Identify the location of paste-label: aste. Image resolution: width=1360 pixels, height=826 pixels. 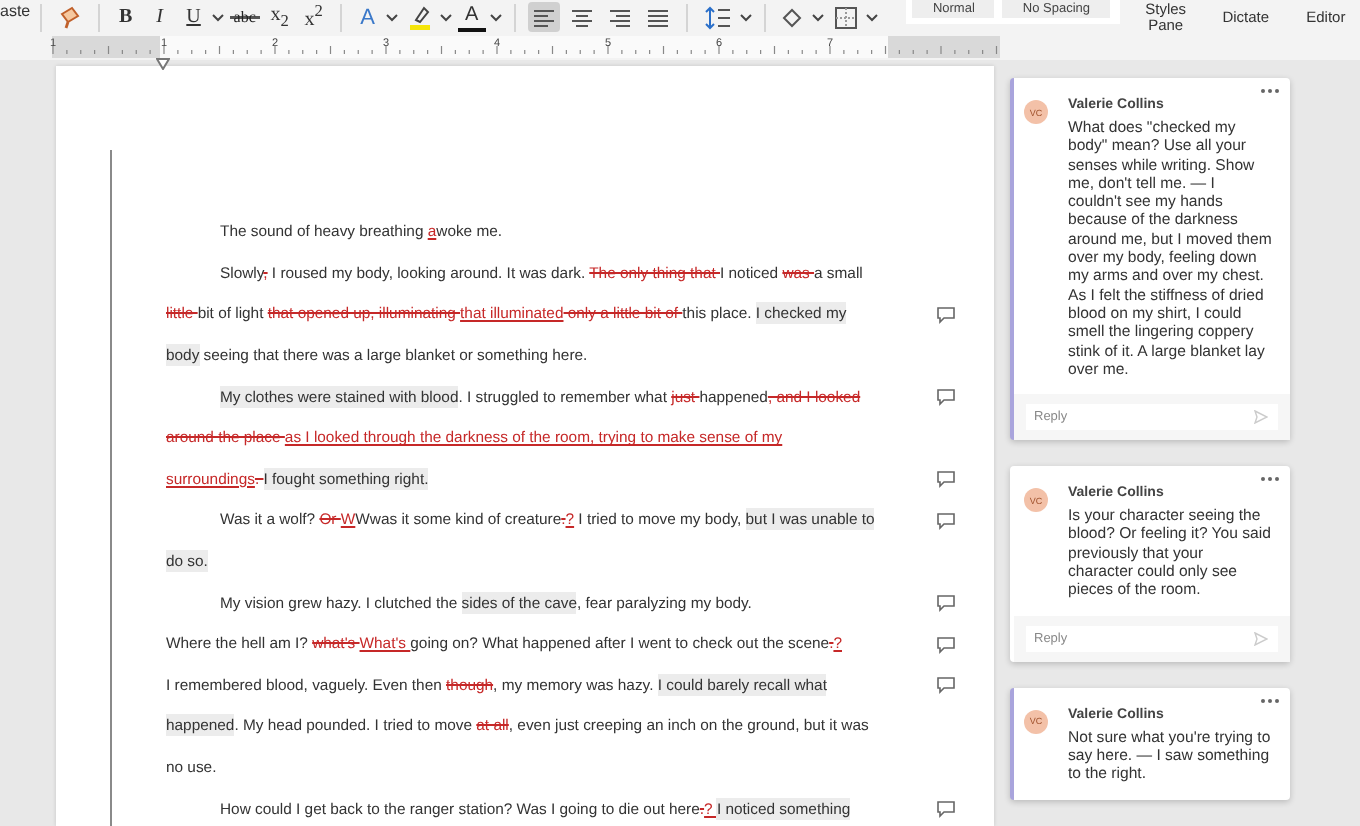
(14, 11).